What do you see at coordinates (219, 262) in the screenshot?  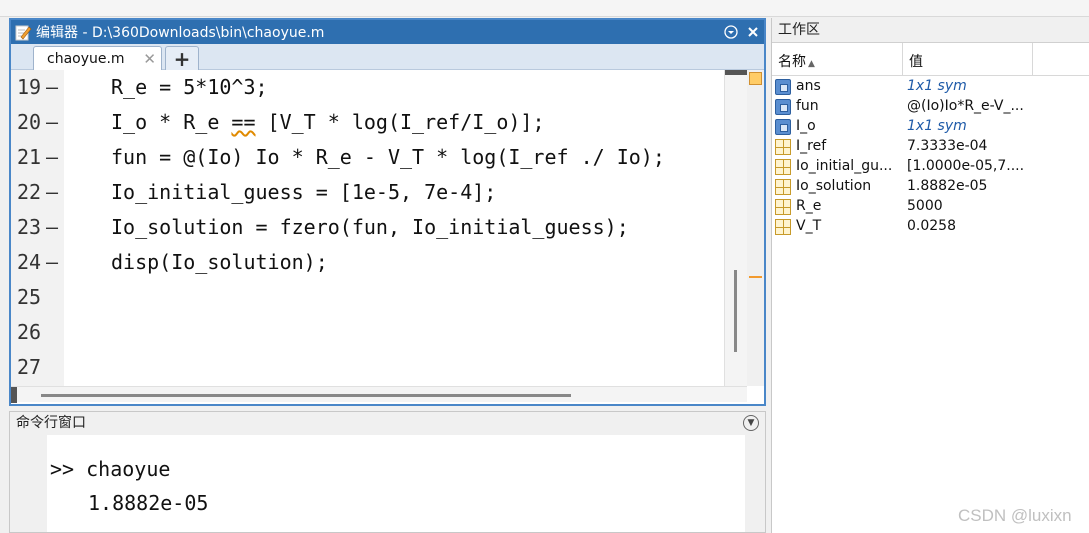 I see `code-text: disp(Io_solution);` at bounding box center [219, 262].